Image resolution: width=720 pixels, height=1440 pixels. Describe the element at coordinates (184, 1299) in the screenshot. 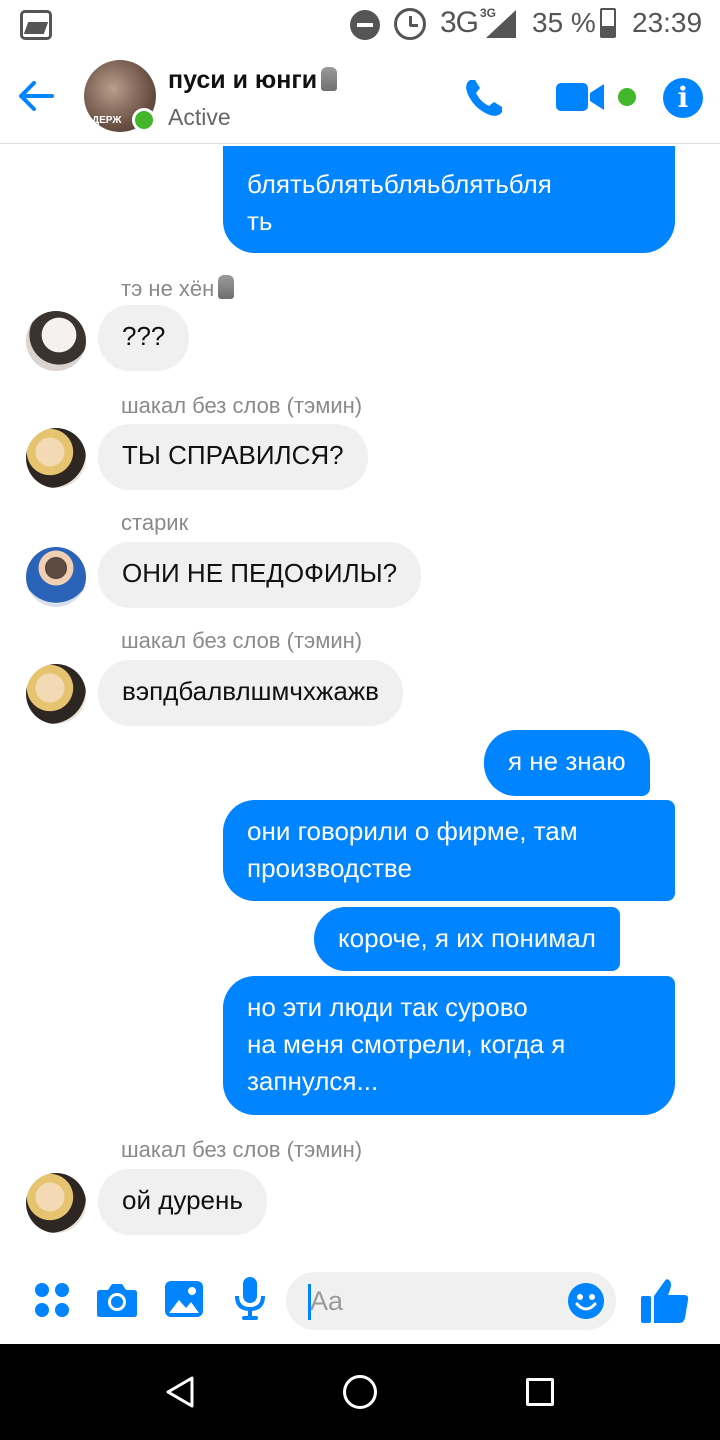

I see `image-icon` at that location.